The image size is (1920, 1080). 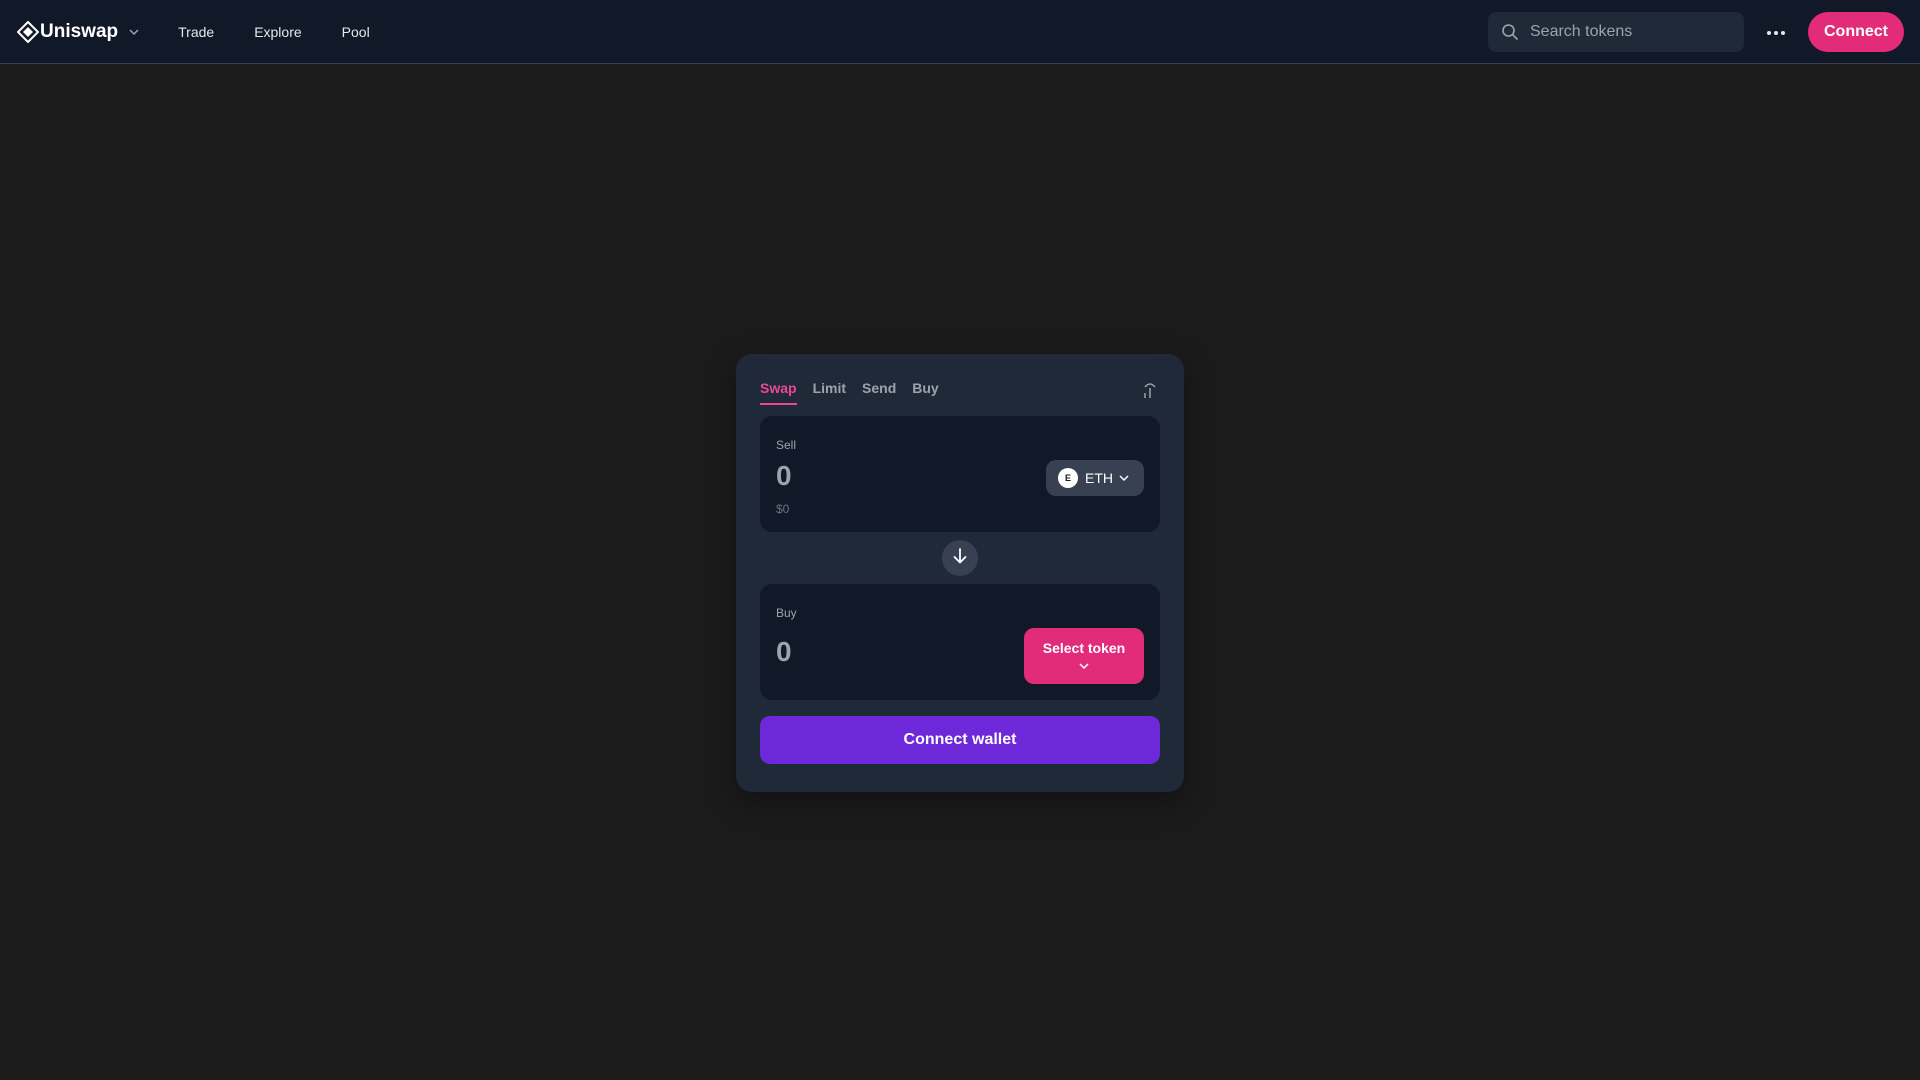 I want to click on arrow-down-icon, so click(x=960, y=558).